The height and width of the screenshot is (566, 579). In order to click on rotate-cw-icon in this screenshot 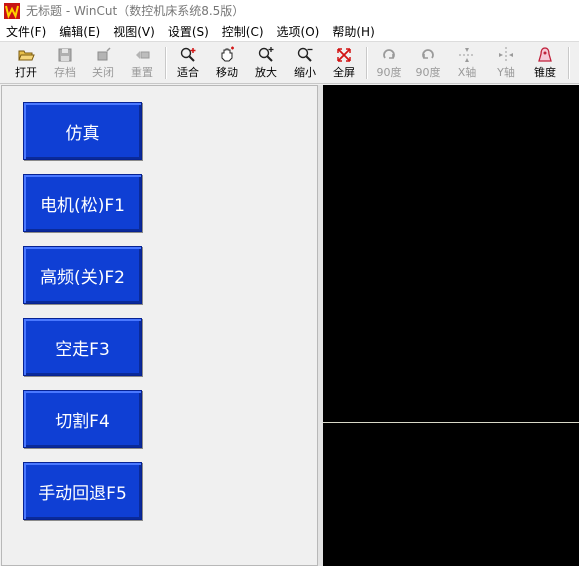, I will do `click(389, 54)`.